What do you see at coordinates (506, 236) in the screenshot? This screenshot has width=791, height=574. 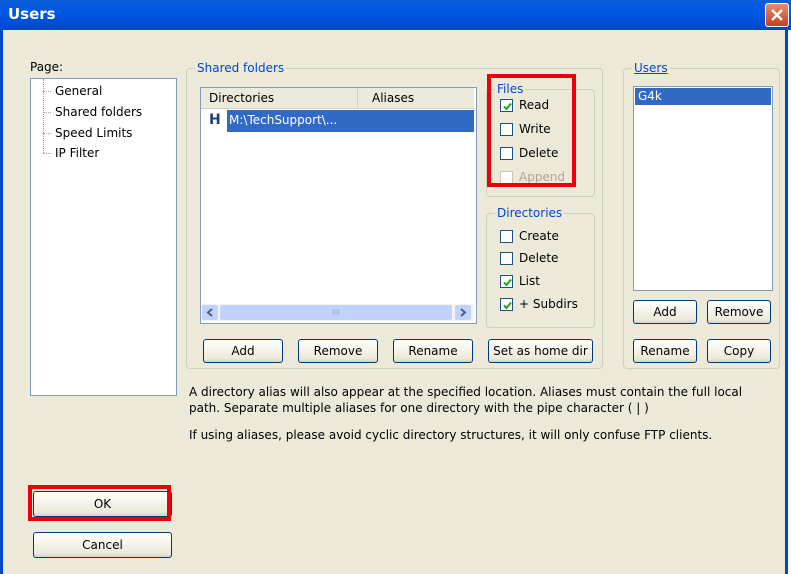 I see `create-checkbox` at bounding box center [506, 236].